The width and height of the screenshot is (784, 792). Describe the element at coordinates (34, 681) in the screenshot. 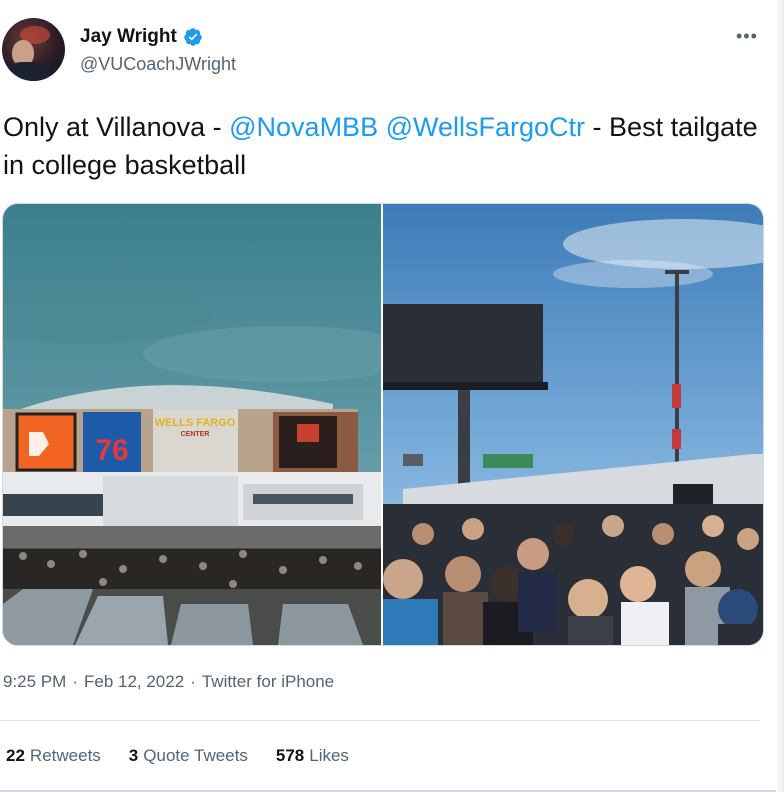

I see `tweet-timestamp-time: 9:25 PM` at that location.